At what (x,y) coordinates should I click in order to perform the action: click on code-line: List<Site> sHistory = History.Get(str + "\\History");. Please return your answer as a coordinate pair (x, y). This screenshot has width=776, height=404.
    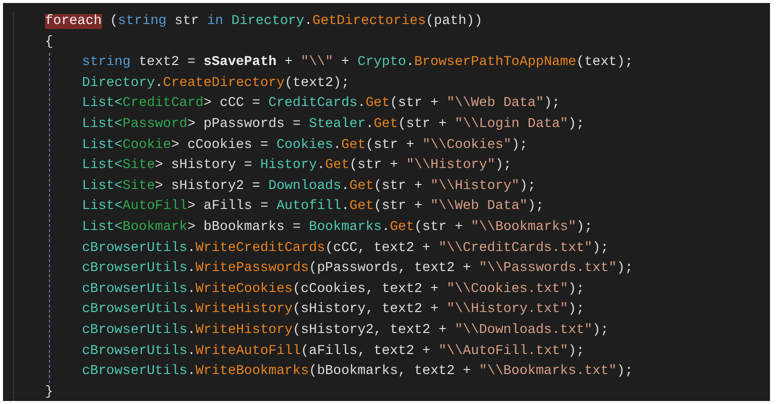
    Looking at the image, I should click on (297, 166).